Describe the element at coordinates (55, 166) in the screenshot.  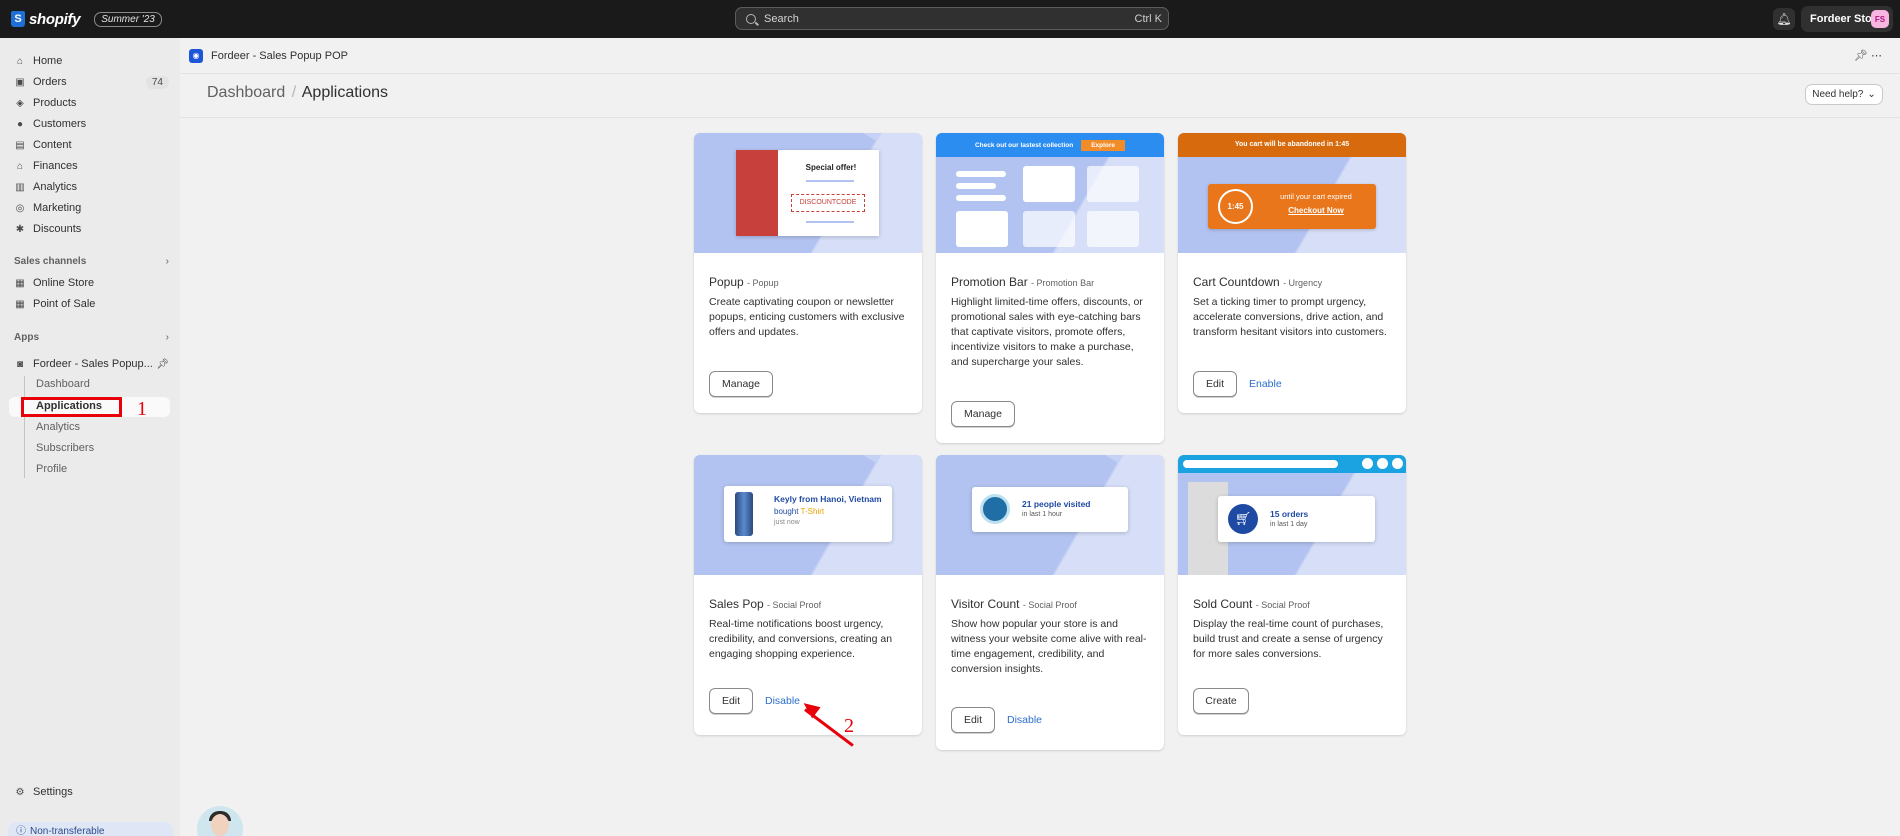
I see `sidebar-item-label: Finances` at that location.